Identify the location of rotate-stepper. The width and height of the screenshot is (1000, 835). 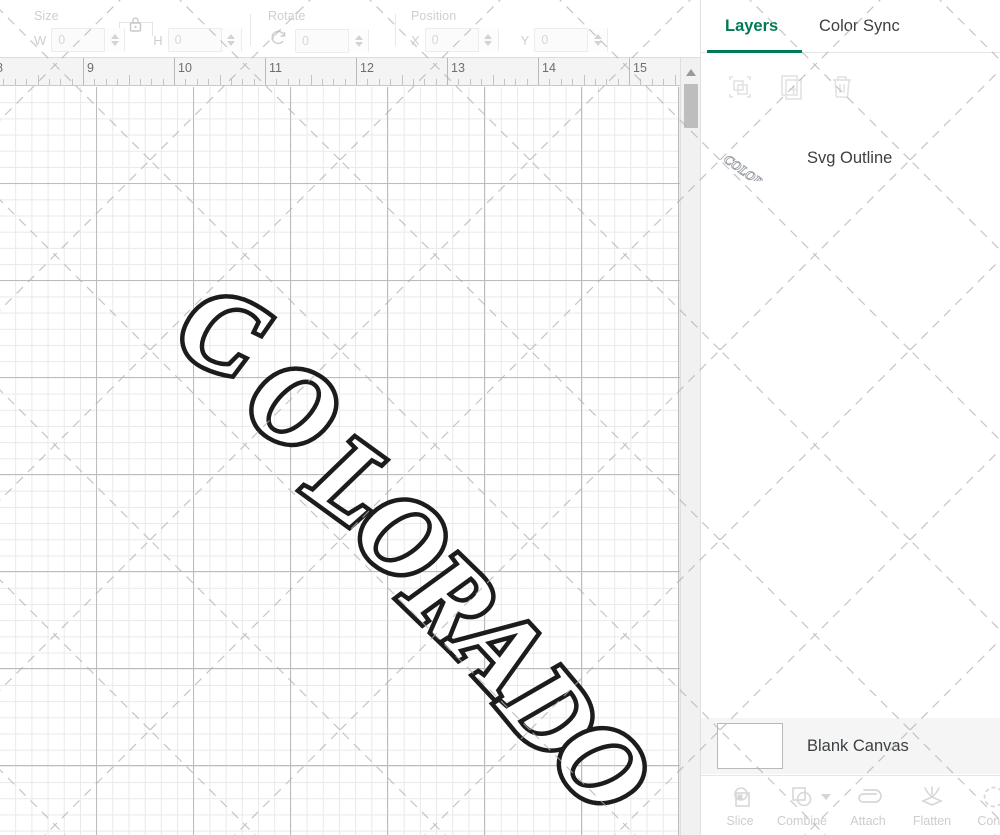
(358, 40).